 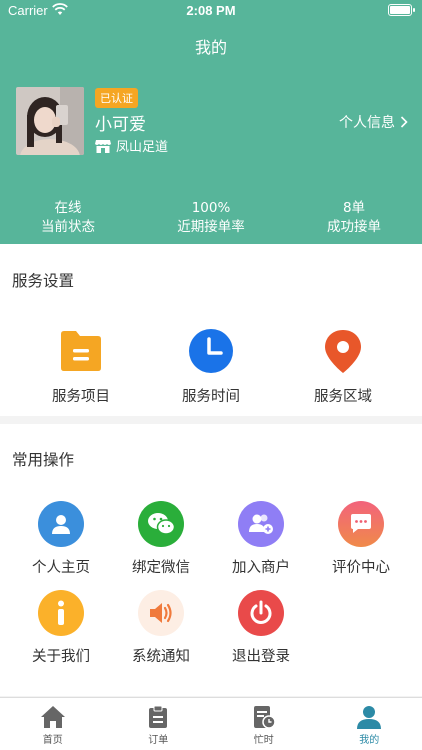 What do you see at coordinates (161, 524) in the screenshot?
I see `wechat-icon` at bounding box center [161, 524].